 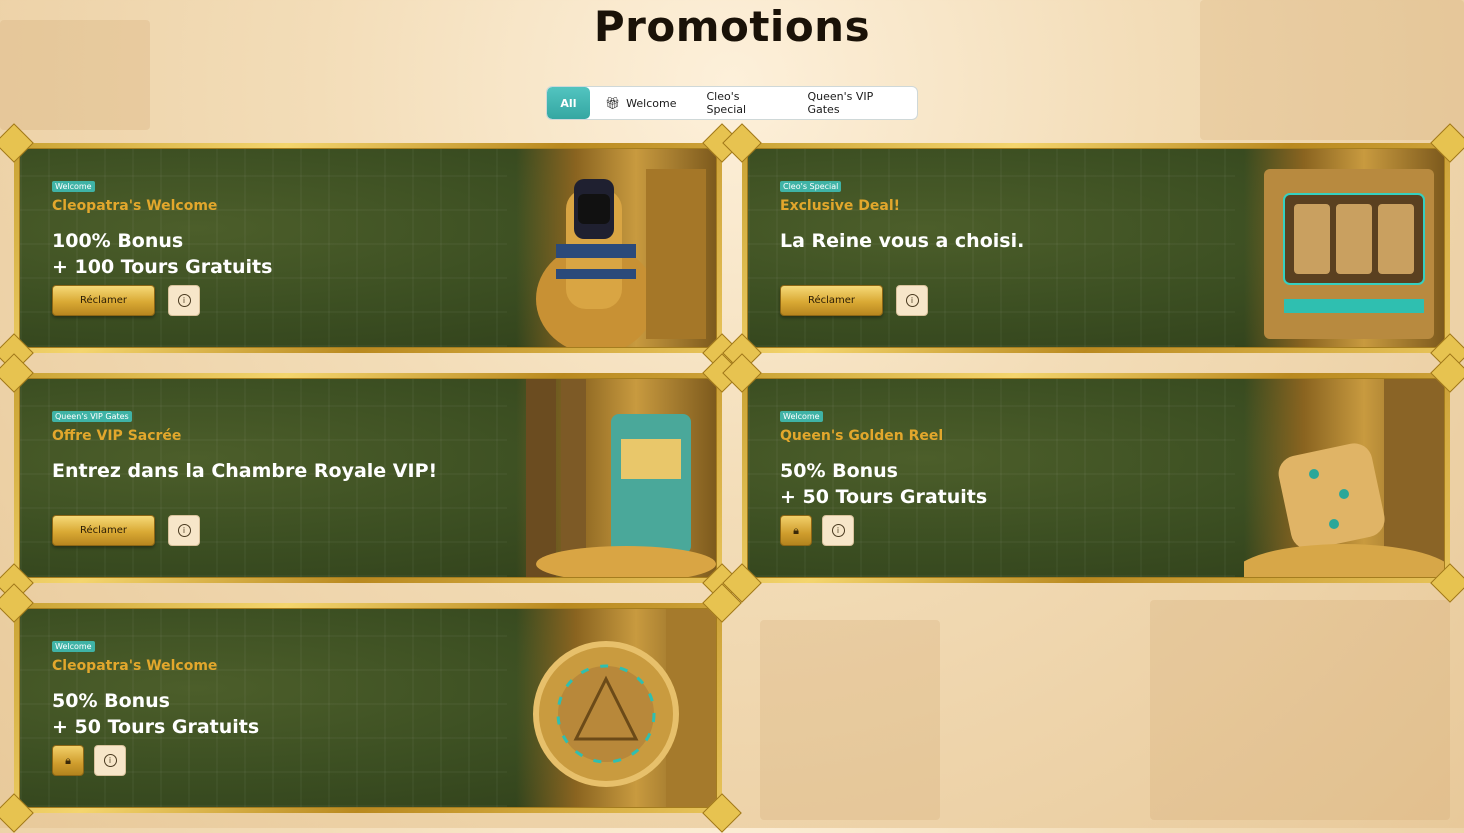 I want to click on temple-slot-machine-image, so click(x=616, y=478).